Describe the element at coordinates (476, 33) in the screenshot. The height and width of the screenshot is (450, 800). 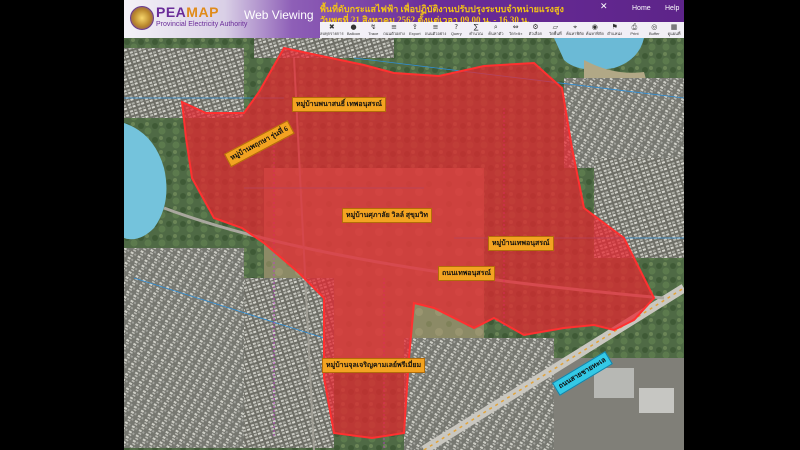
I see `toolbar-button-label: คำนวณ` at that location.